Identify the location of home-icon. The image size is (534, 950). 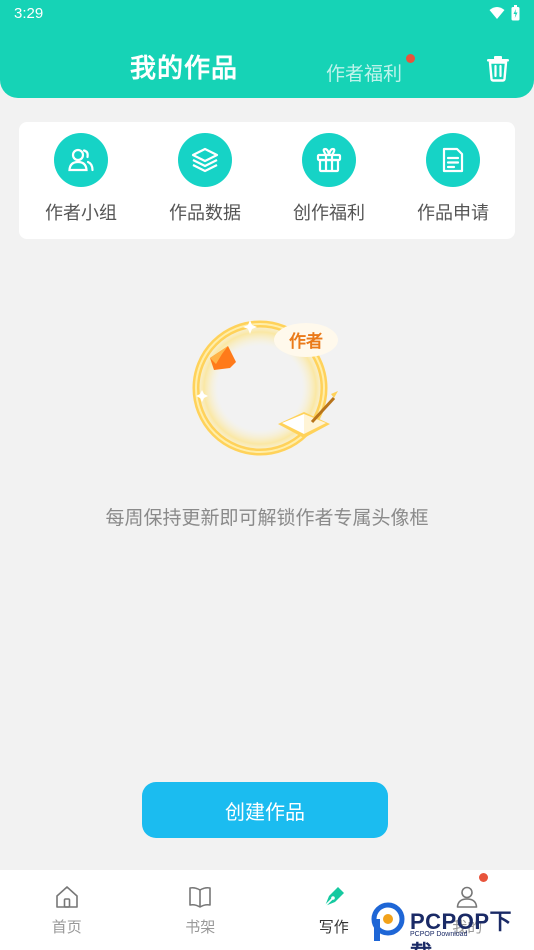
(66, 897).